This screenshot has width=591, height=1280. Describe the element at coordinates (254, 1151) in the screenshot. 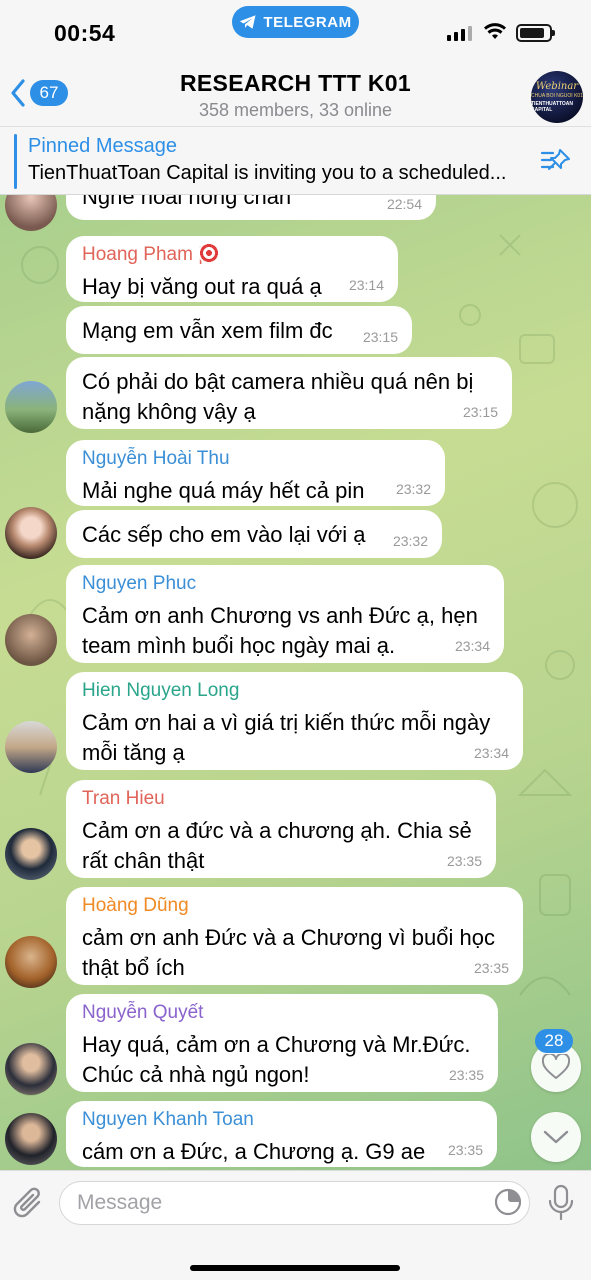

I see `message-text: cám ơn a Đức, a Chương ạ. G9 ae` at that location.